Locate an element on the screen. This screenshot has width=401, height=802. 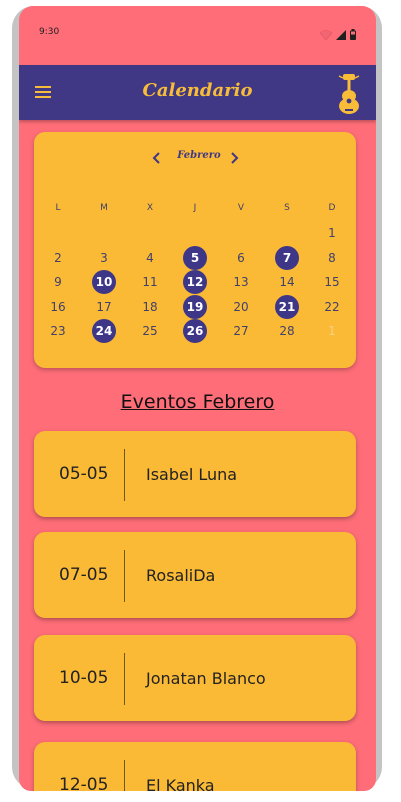
event-date: 12-05 is located at coordinates (84, 783).